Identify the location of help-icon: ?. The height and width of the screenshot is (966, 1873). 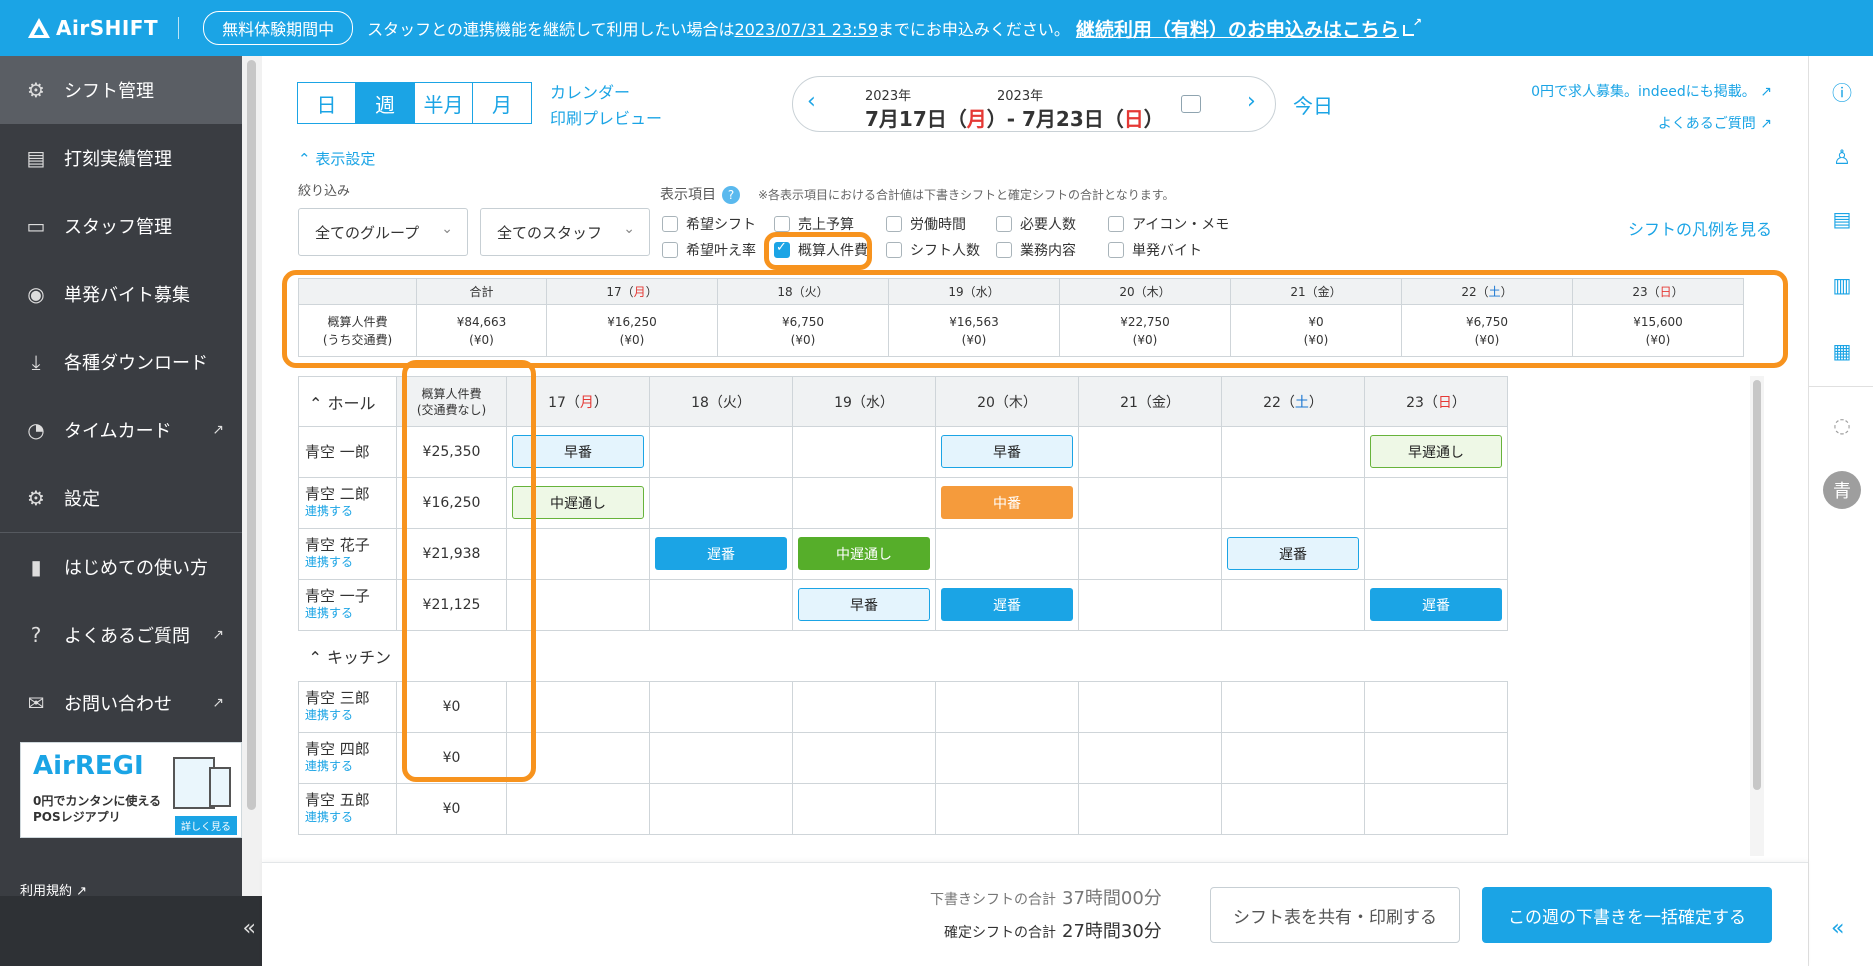
(731, 195).